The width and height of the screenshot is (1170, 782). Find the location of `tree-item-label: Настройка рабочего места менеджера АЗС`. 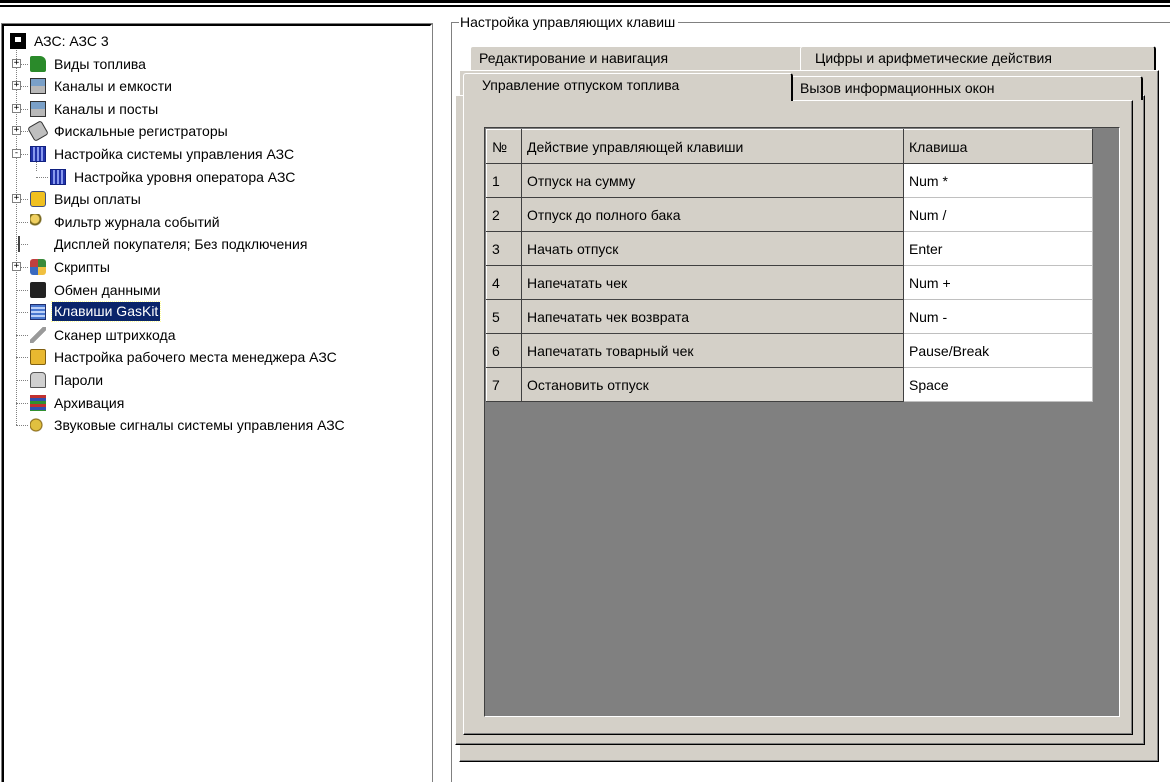

tree-item-label: Настройка рабочего места менеджера АЗС is located at coordinates (195, 357).